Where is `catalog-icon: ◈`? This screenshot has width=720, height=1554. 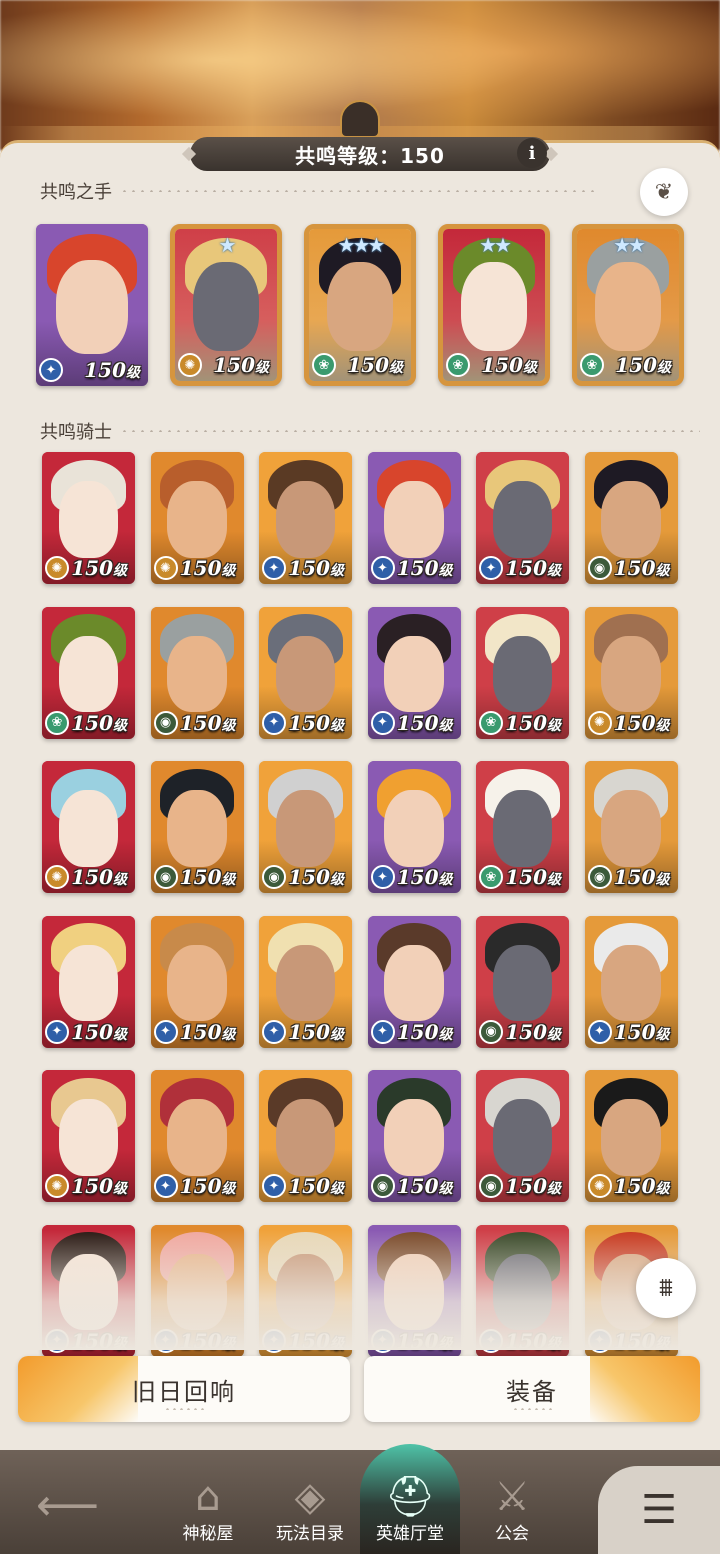
catalog-icon: ◈ is located at coordinates (310, 1497).